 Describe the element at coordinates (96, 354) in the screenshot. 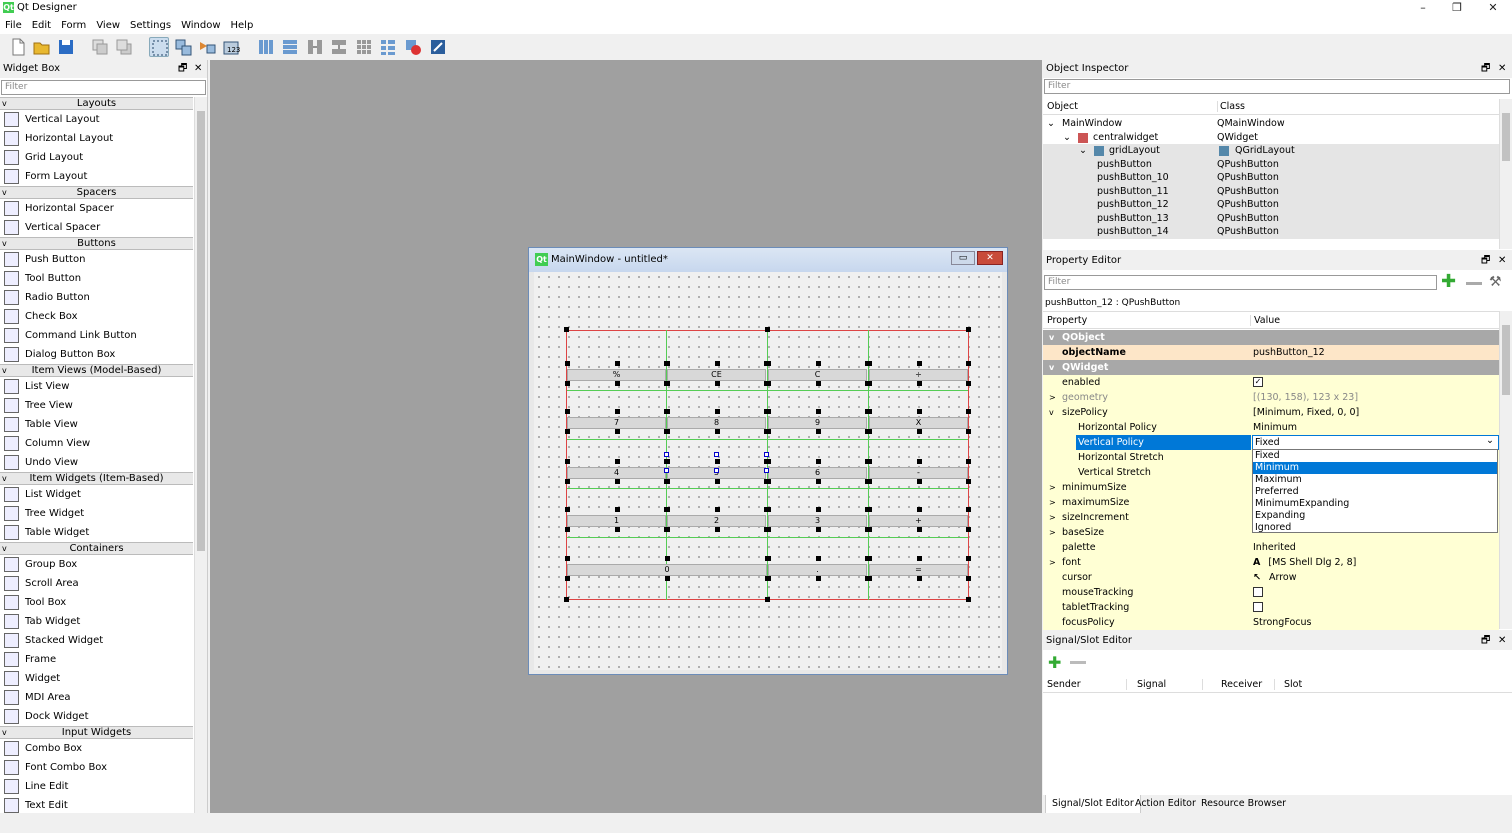

I see `widget-item: Dialog Button Box` at that location.